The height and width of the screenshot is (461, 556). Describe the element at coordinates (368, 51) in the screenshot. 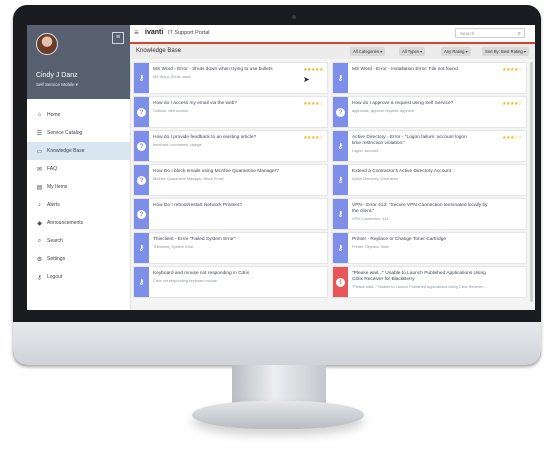

I see `filter-categories: All Categories ▾` at that location.